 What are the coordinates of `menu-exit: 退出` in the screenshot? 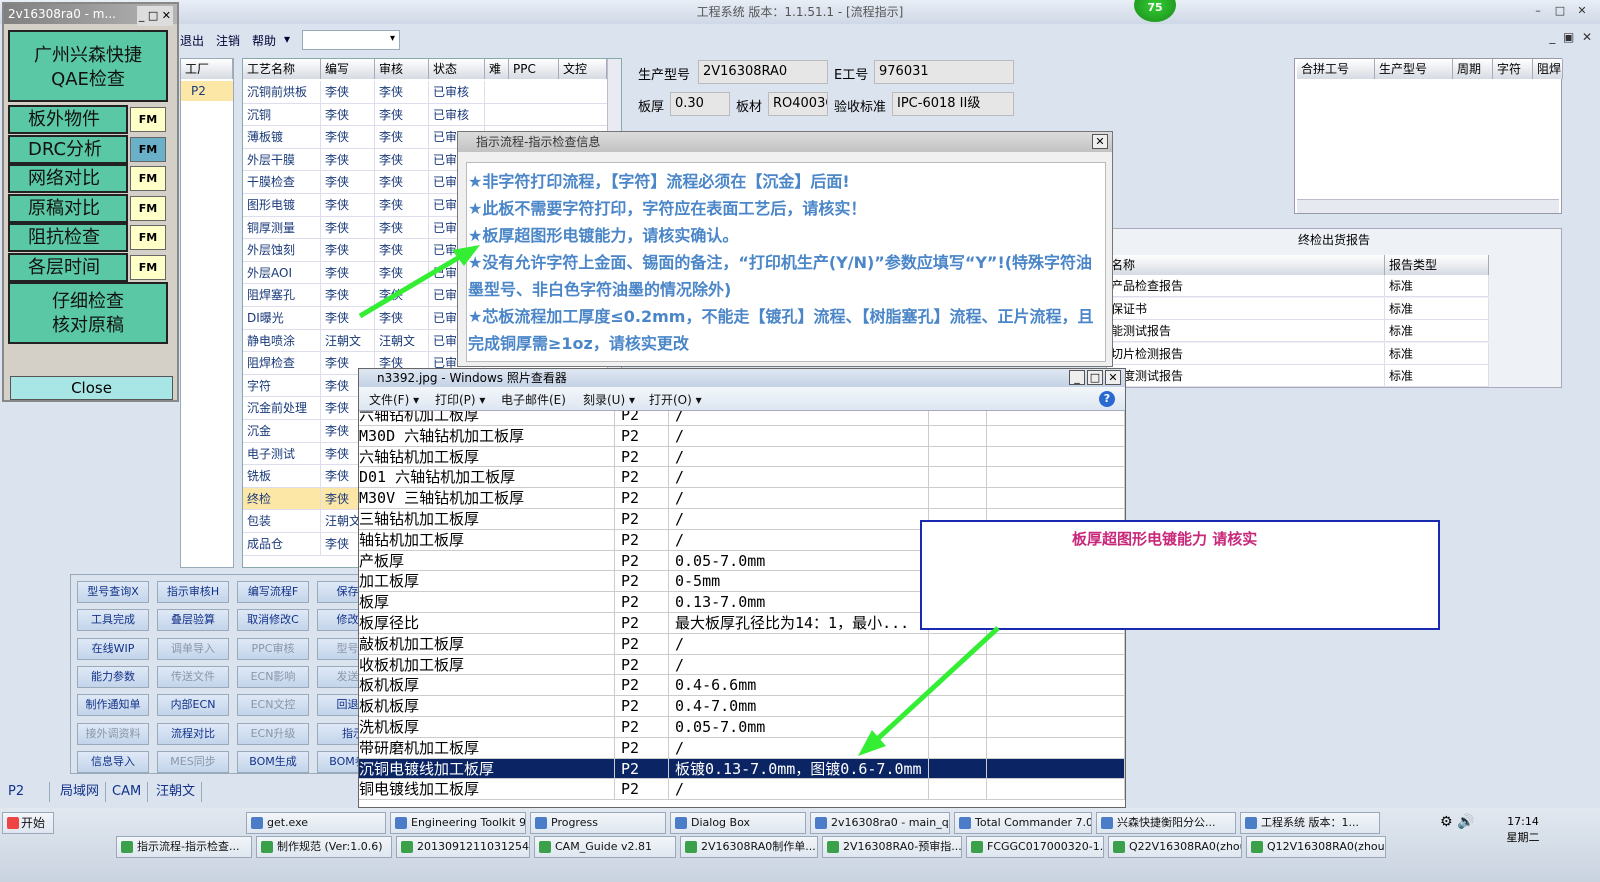 It's located at (192, 40).